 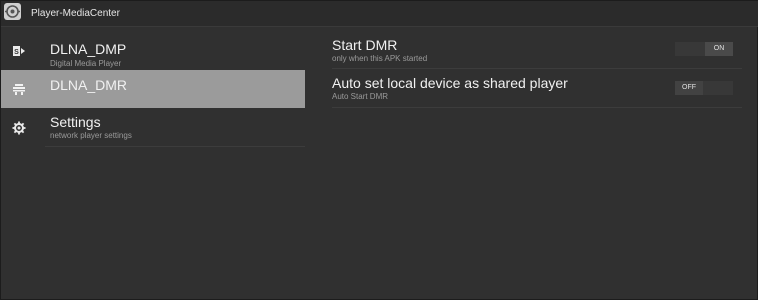 What do you see at coordinates (88, 49) in the screenshot?
I see `sidebar-item-label: DLNA_DMP` at bounding box center [88, 49].